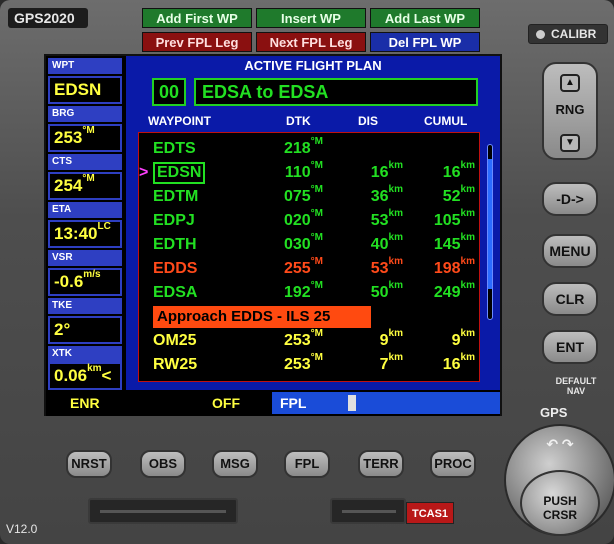 This screenshot has height=544, width=614. Describe the element at coordinates (309, 365) in the screenshot. I see `table-row: RW25 253°M 7km 16km` at that location.